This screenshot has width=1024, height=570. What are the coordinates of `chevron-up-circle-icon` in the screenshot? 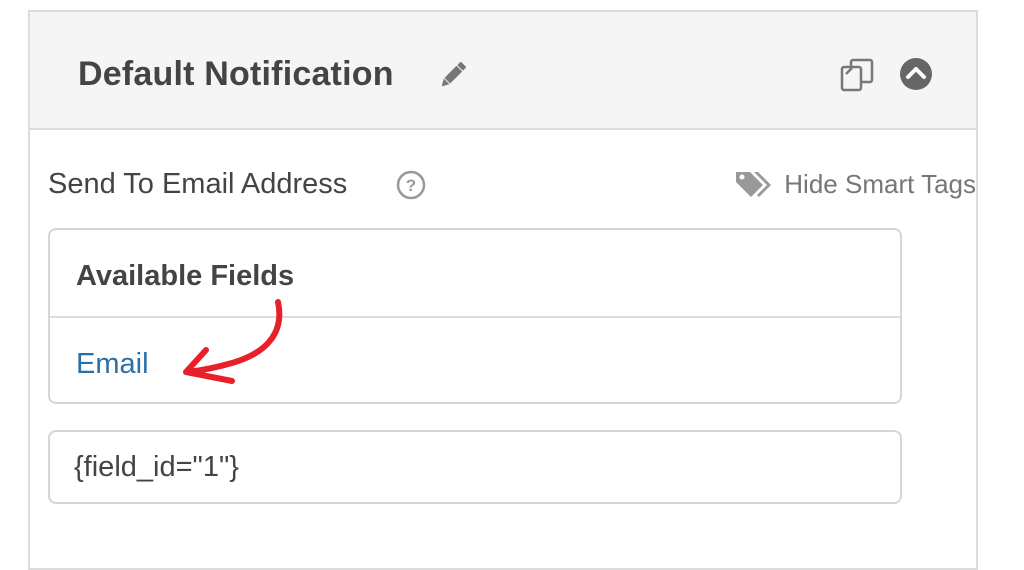 It's located at (916, 74).